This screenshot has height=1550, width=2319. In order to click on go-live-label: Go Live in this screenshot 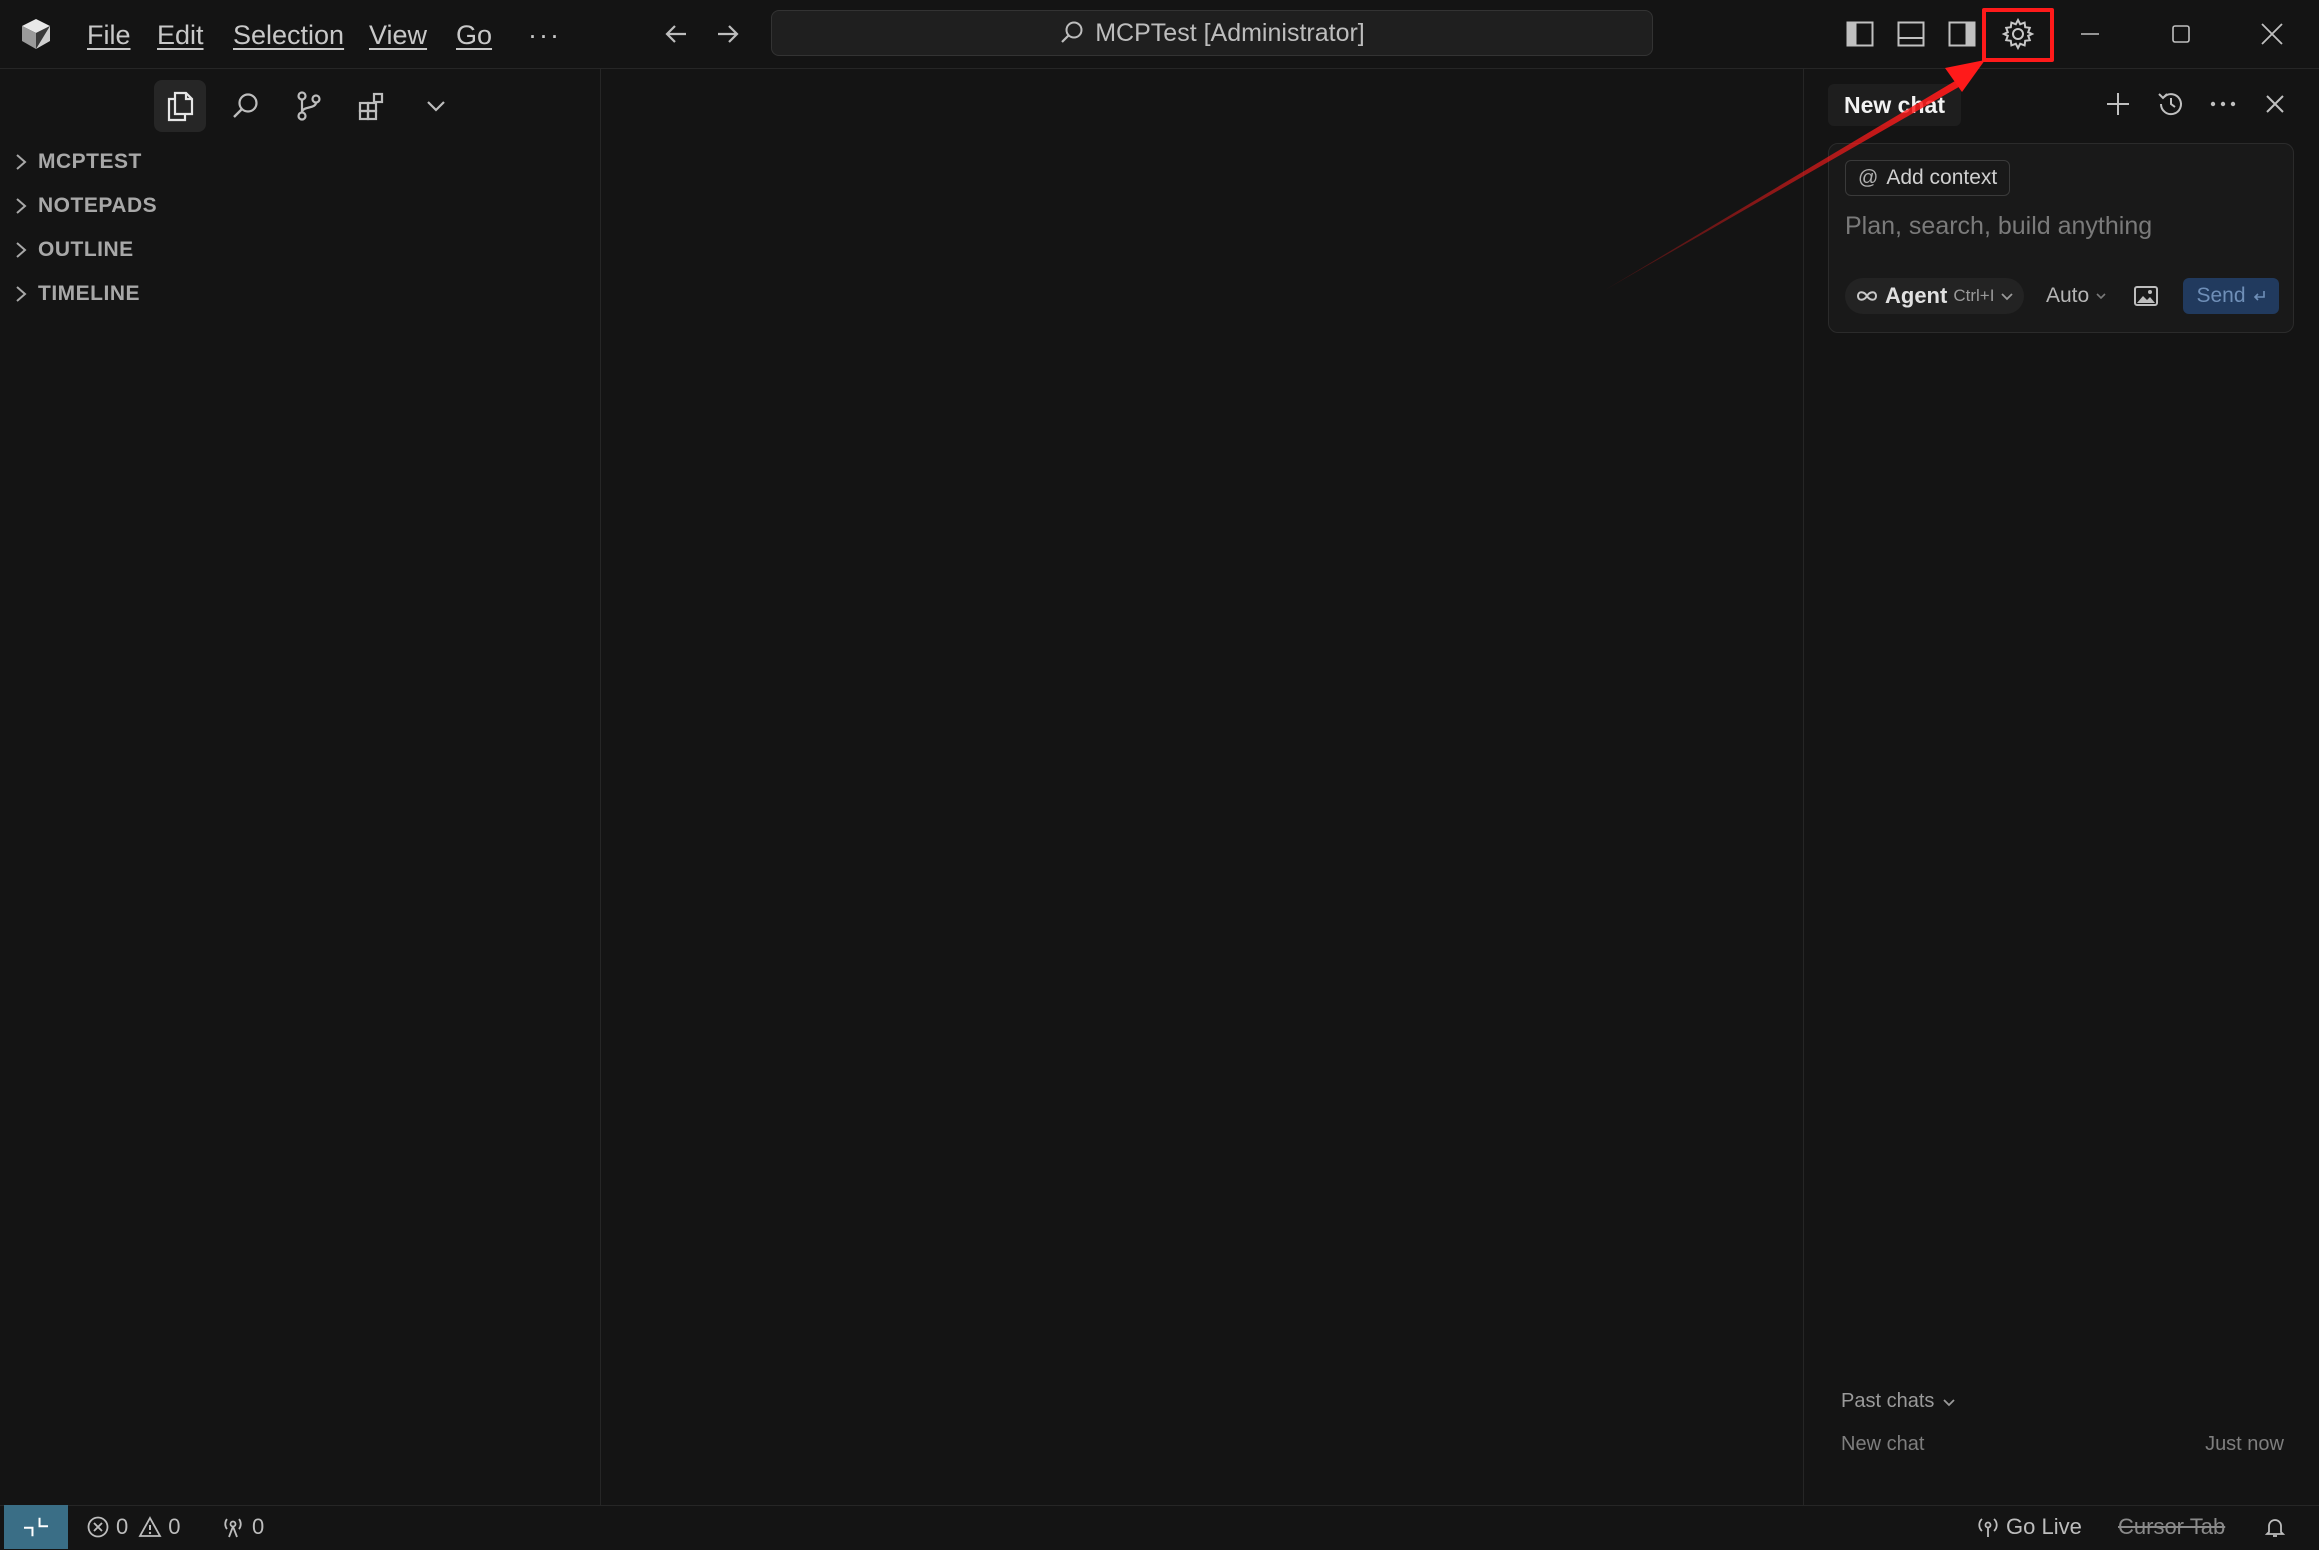, I will do `click(2044, 1526)`.